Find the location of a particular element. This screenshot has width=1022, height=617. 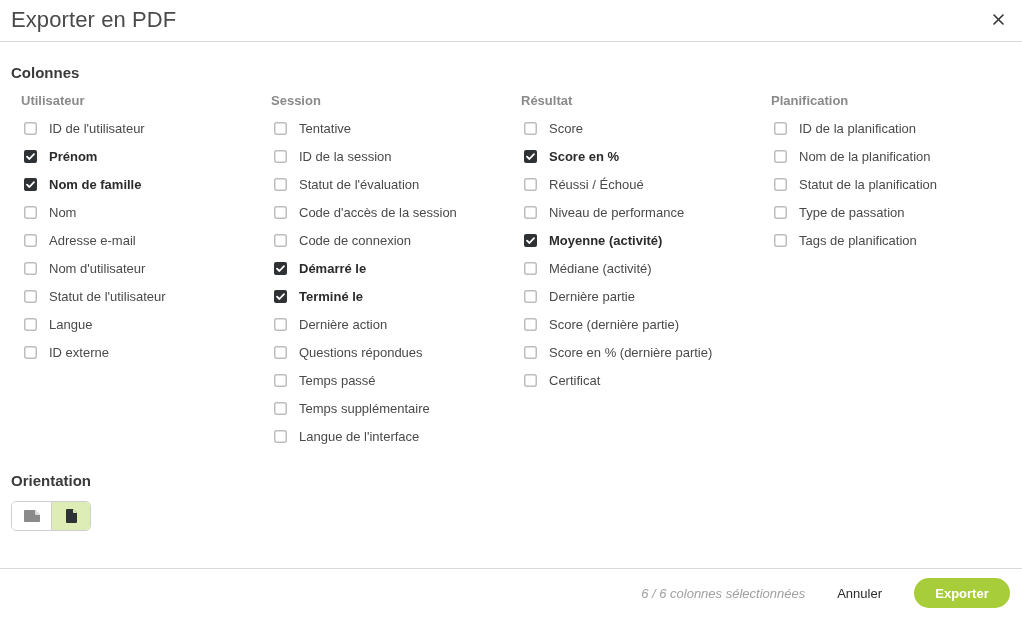

checkbox-label: Statut de l'évaluation is located at coordinates (359, 184).